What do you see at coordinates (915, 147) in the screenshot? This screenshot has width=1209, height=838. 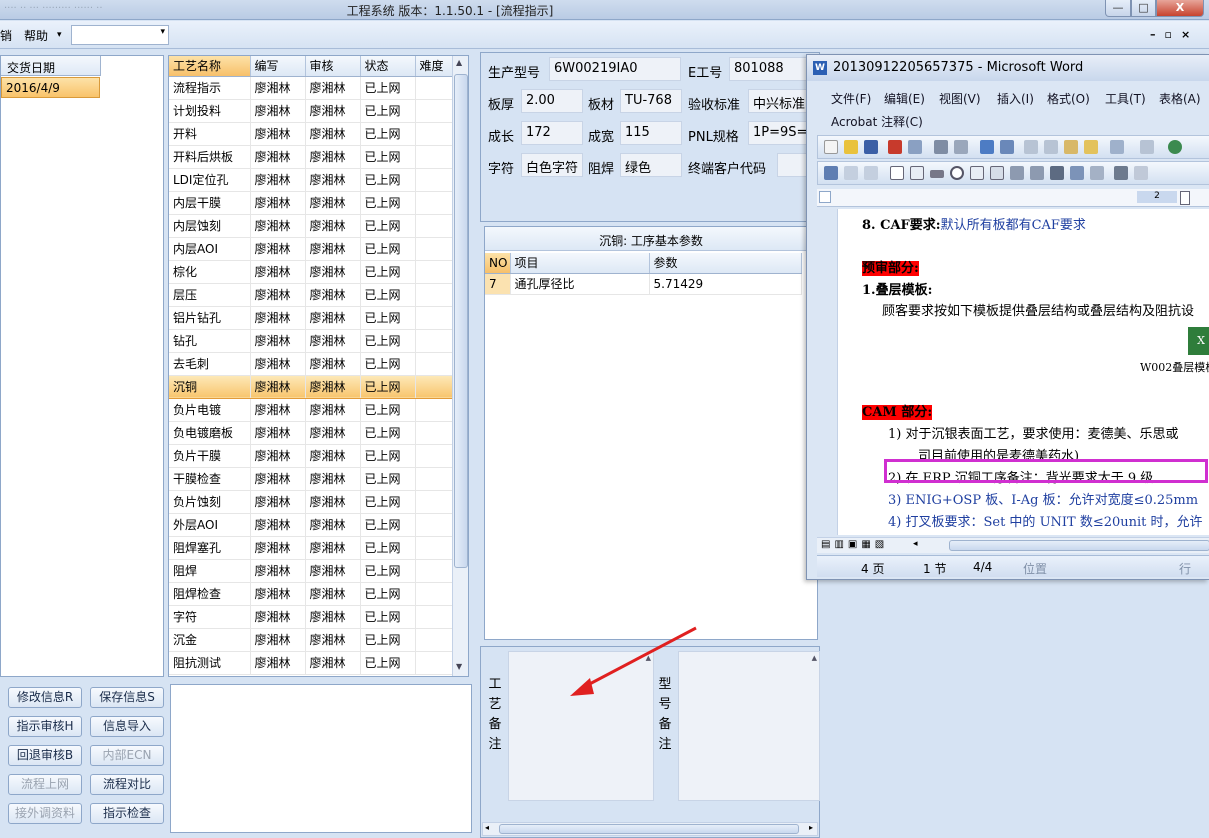 I see `print-icon` at bounding box center [915, 147].